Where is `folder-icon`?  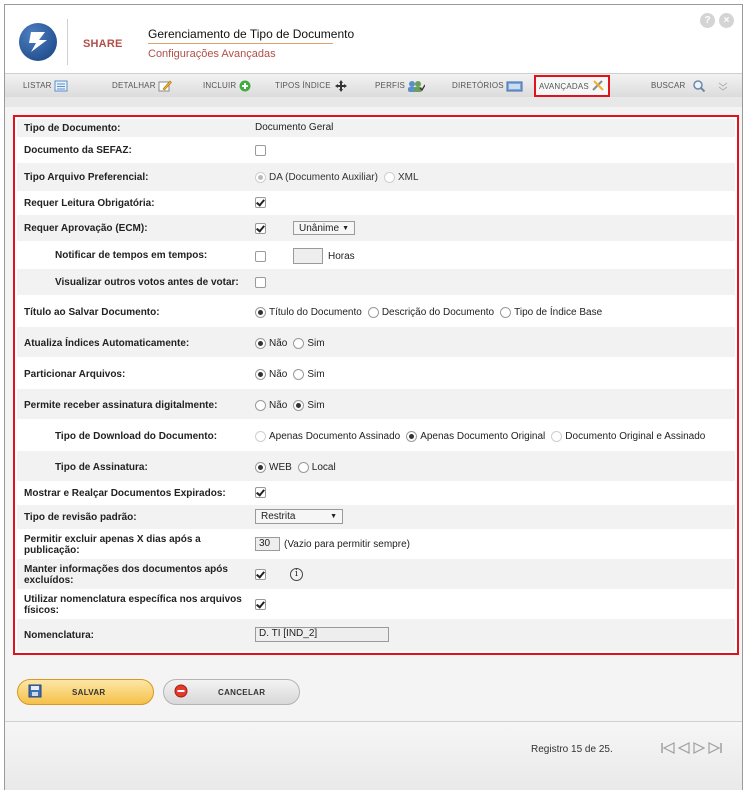
folder-icon is located at coordinates (515, 86).